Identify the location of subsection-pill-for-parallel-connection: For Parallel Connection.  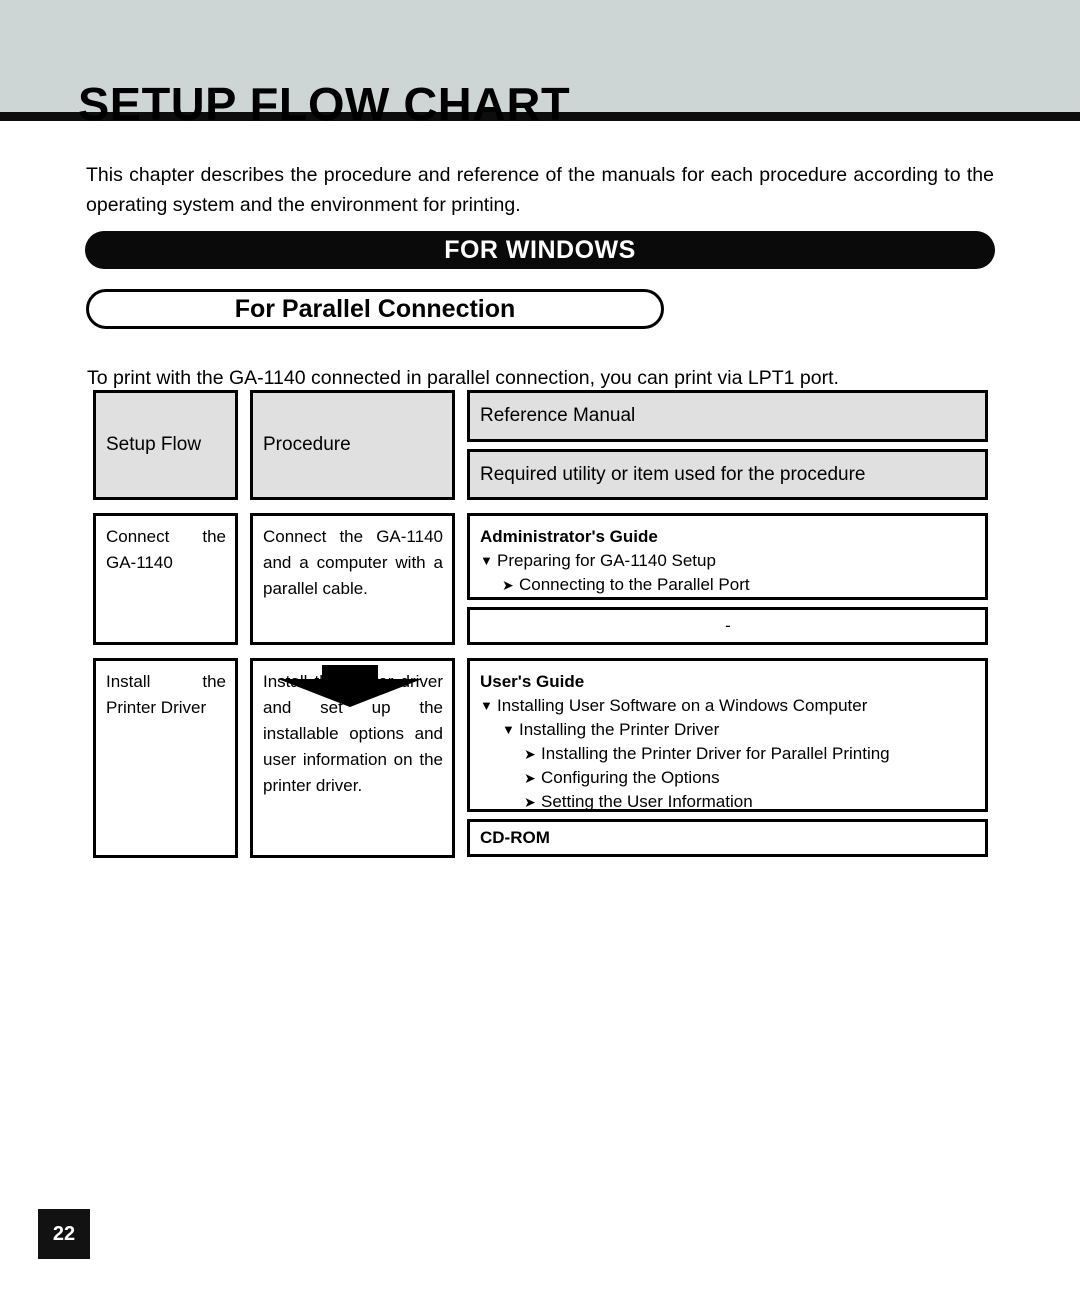
(375, 309).